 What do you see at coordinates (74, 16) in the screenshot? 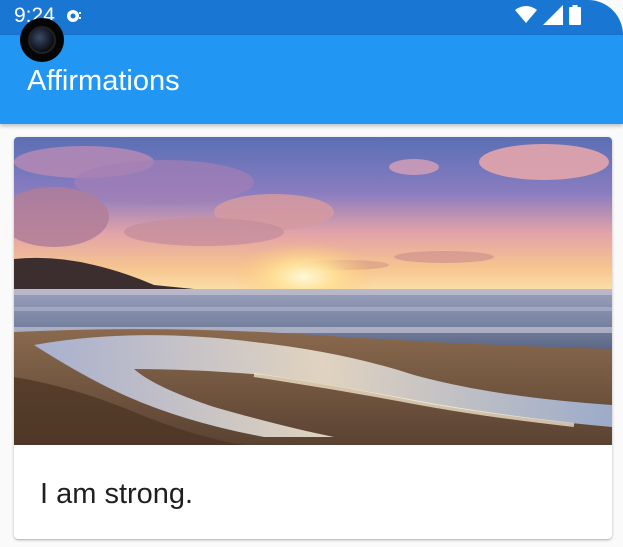
I see `notification-icon` at bounding box center [74, 16].